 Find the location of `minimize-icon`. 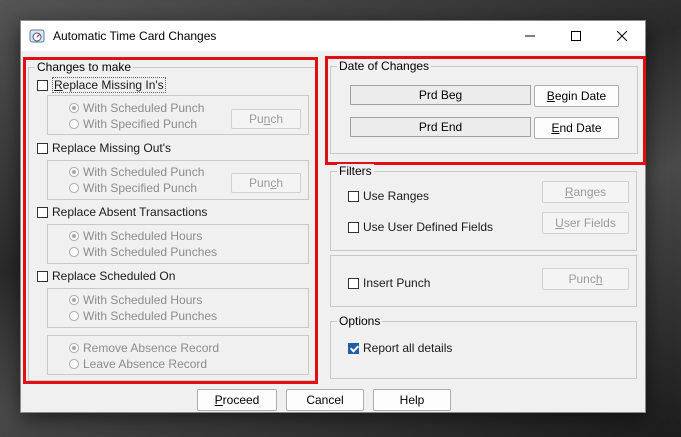

minimize-icon is located at coordinates (530, 36).